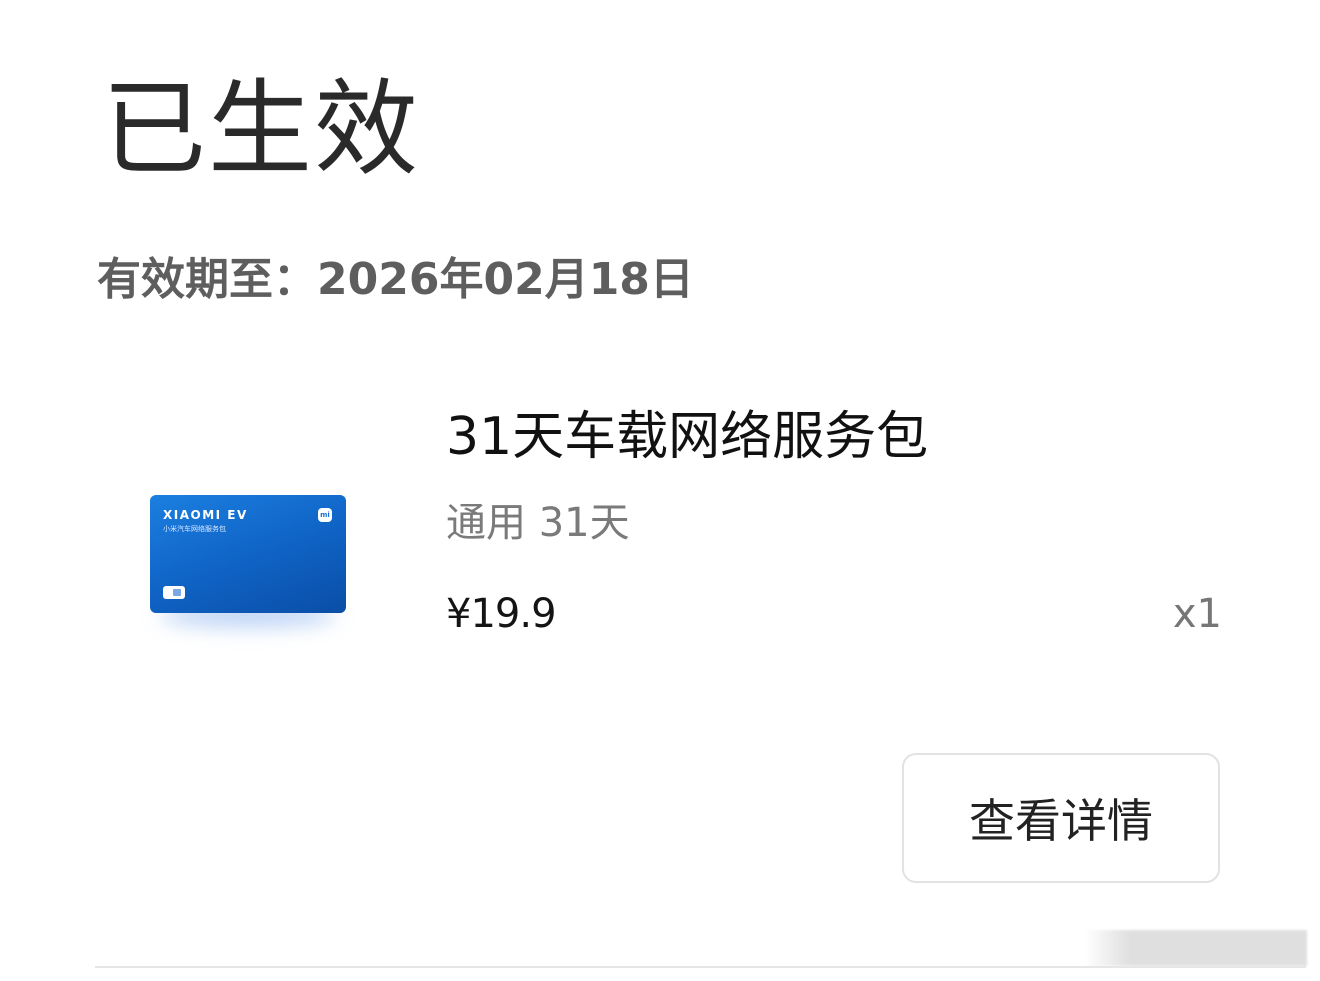 This screenshot has height=981, width=1320. I want to click on card-subtitle: 小米汽车网络服务包, so click(194, 529).